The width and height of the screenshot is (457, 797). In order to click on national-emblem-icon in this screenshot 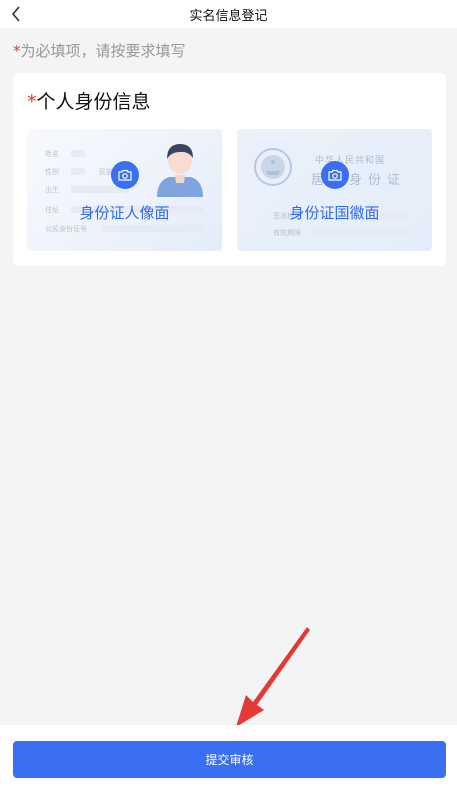, I will do `click(273, 167)`.